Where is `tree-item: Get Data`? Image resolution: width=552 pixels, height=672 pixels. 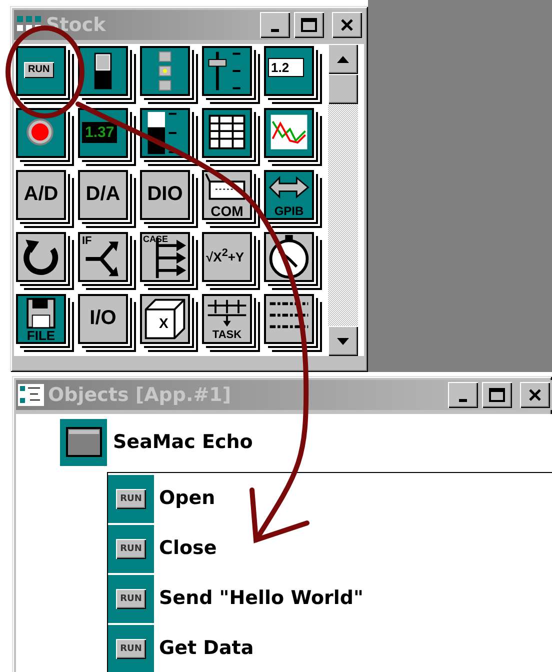 tree-item: Get Data is located at coordinates (206, 648).